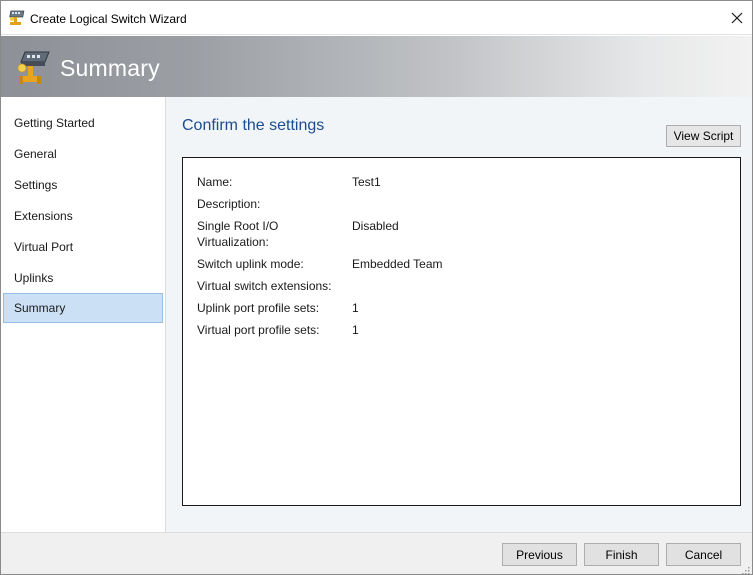 The height and width of the screenshot is (575, 753). I want to click on setting-value: Embedded Team, so click(397, 264).